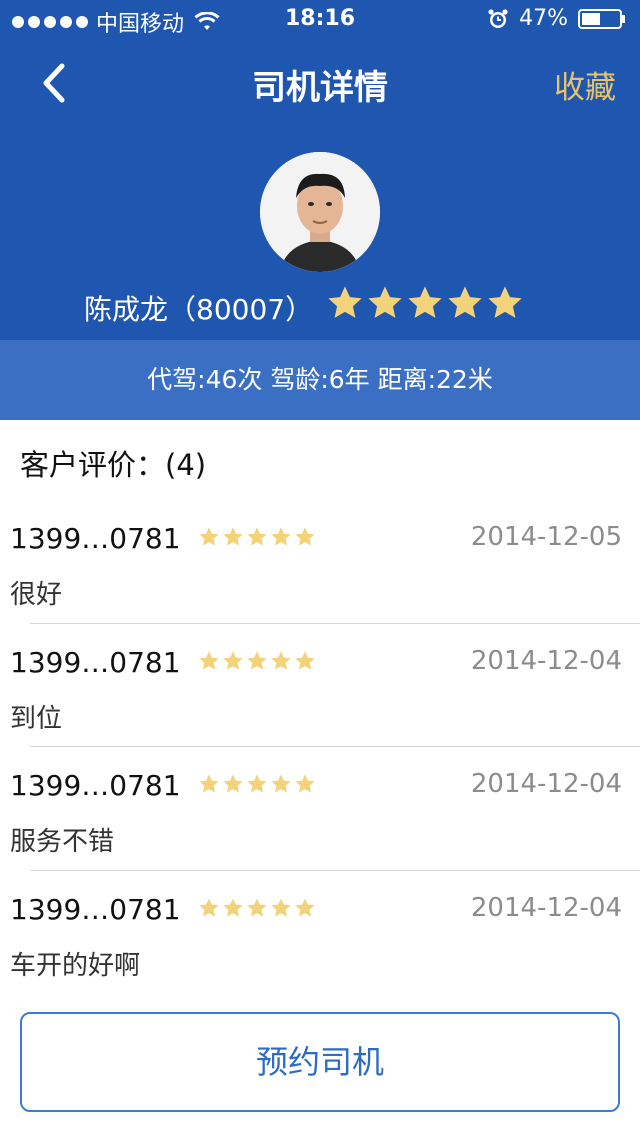 Image resolution: width=640 pixels, height=1136 pixels. Describe the element at coordinates (585, 84) in the screenshot. I see `favorite-button: 收藏` at that location.